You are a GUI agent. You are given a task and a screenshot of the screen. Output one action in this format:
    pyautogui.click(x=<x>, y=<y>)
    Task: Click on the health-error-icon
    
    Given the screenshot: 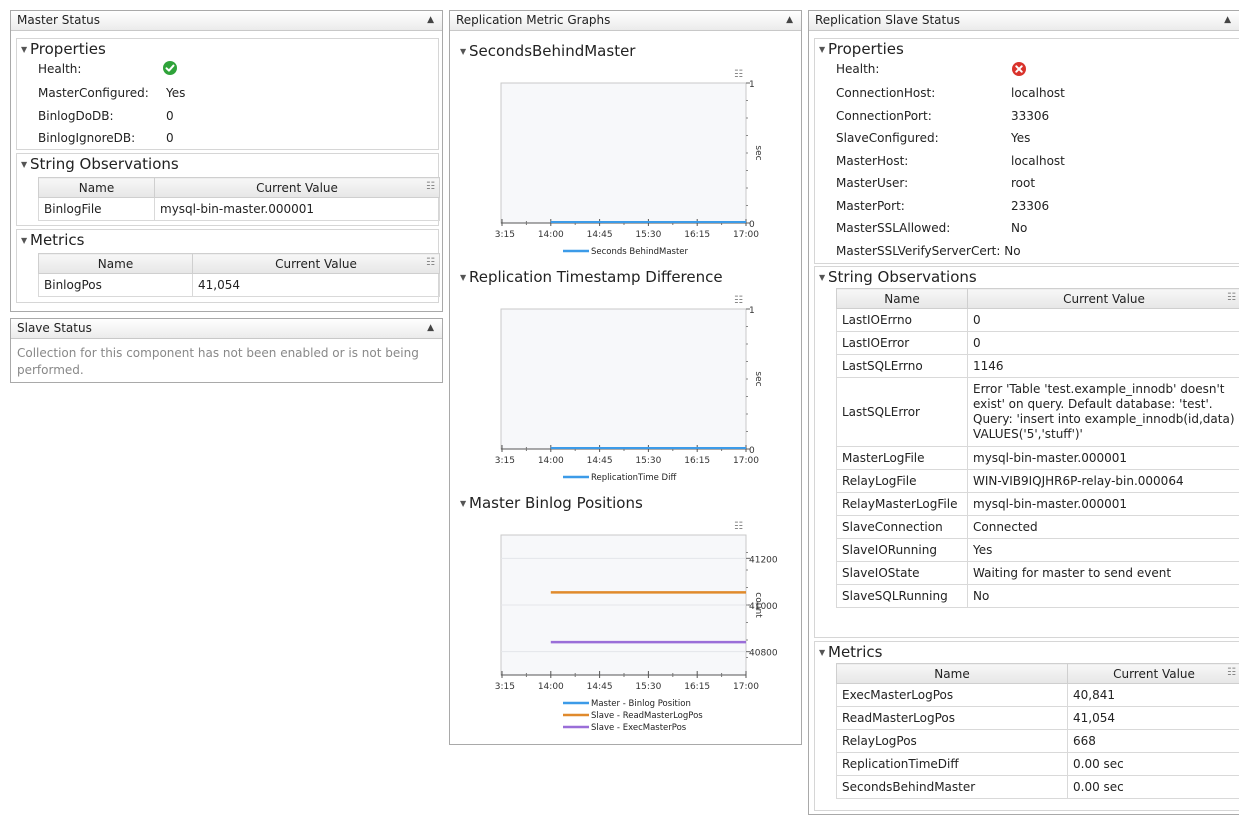 What is the action you would take?
    pyautogui.click(x=1019, y=71)
    